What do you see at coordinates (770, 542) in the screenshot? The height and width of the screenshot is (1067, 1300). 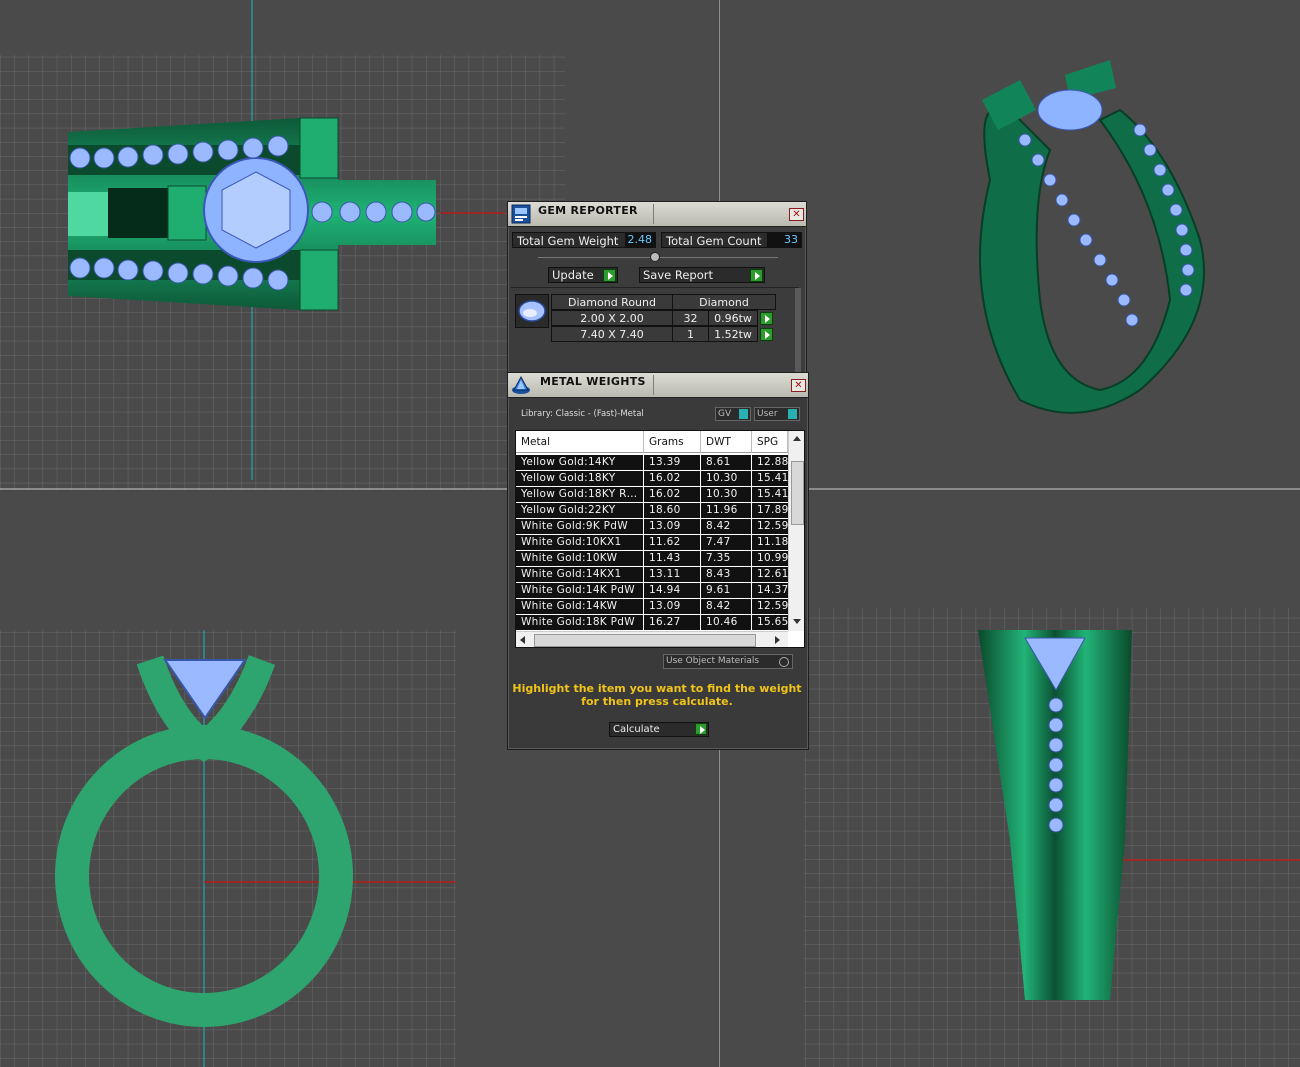 I see `spg-cell: 11.18` at bounding box center [770, 542].